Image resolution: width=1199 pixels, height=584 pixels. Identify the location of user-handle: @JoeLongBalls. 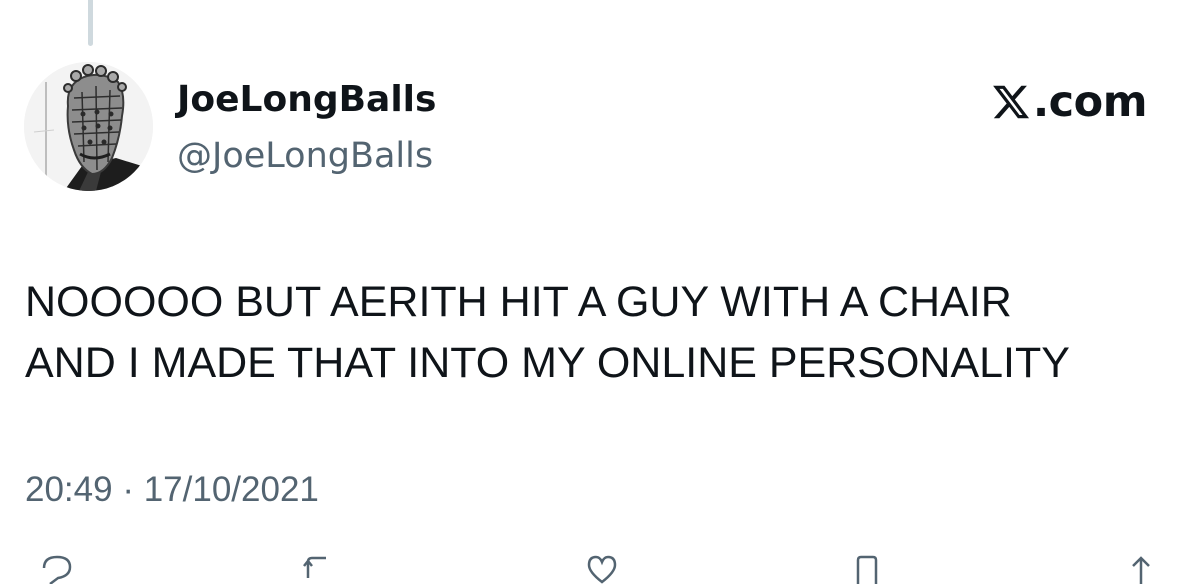
(305, 156).